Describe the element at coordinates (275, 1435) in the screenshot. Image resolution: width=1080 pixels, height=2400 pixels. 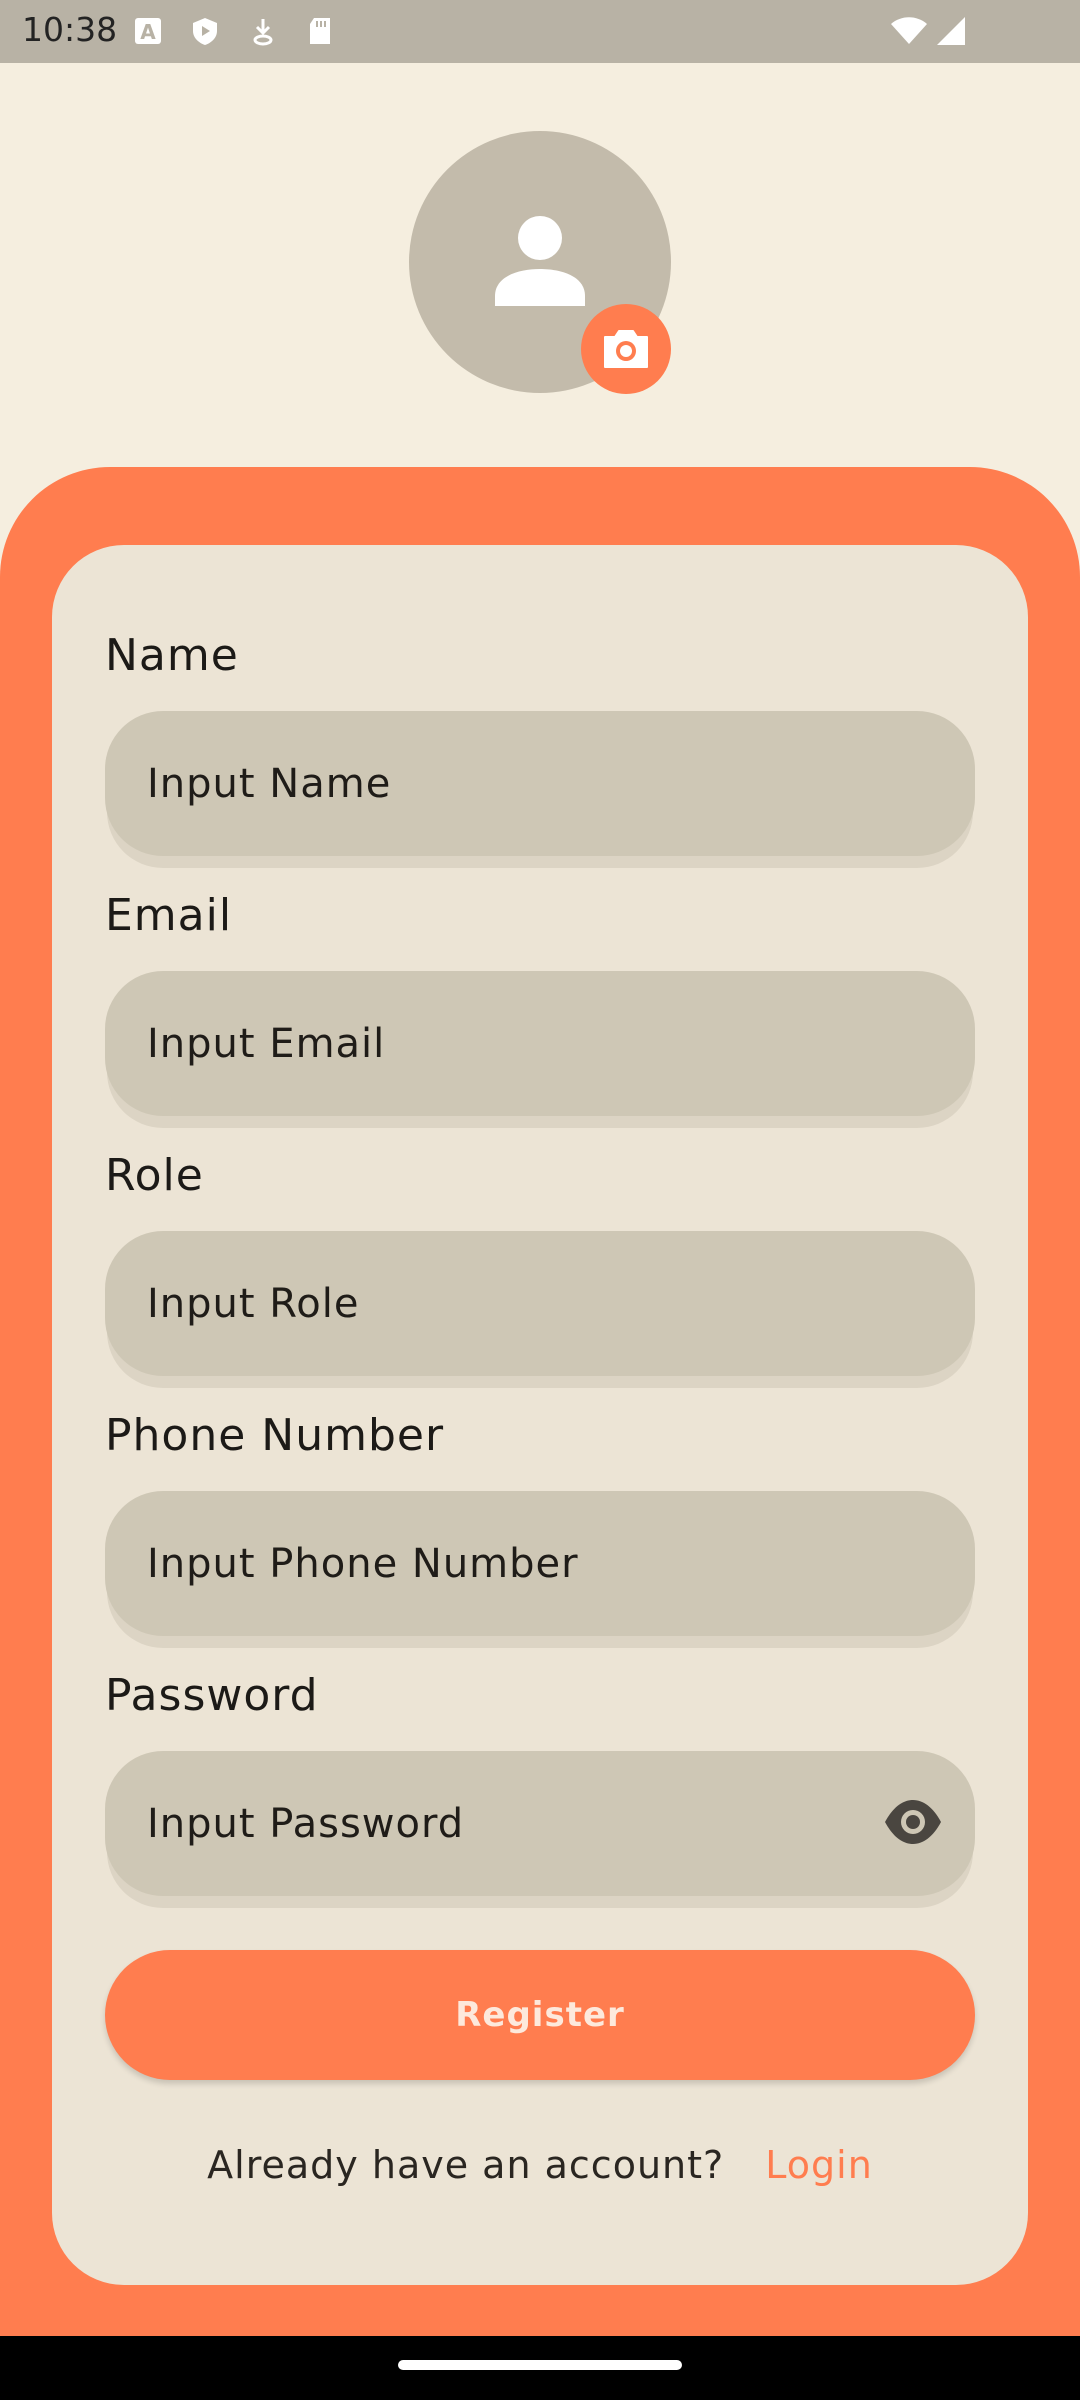
I see `phone-number-label: Phone Number` at that location.